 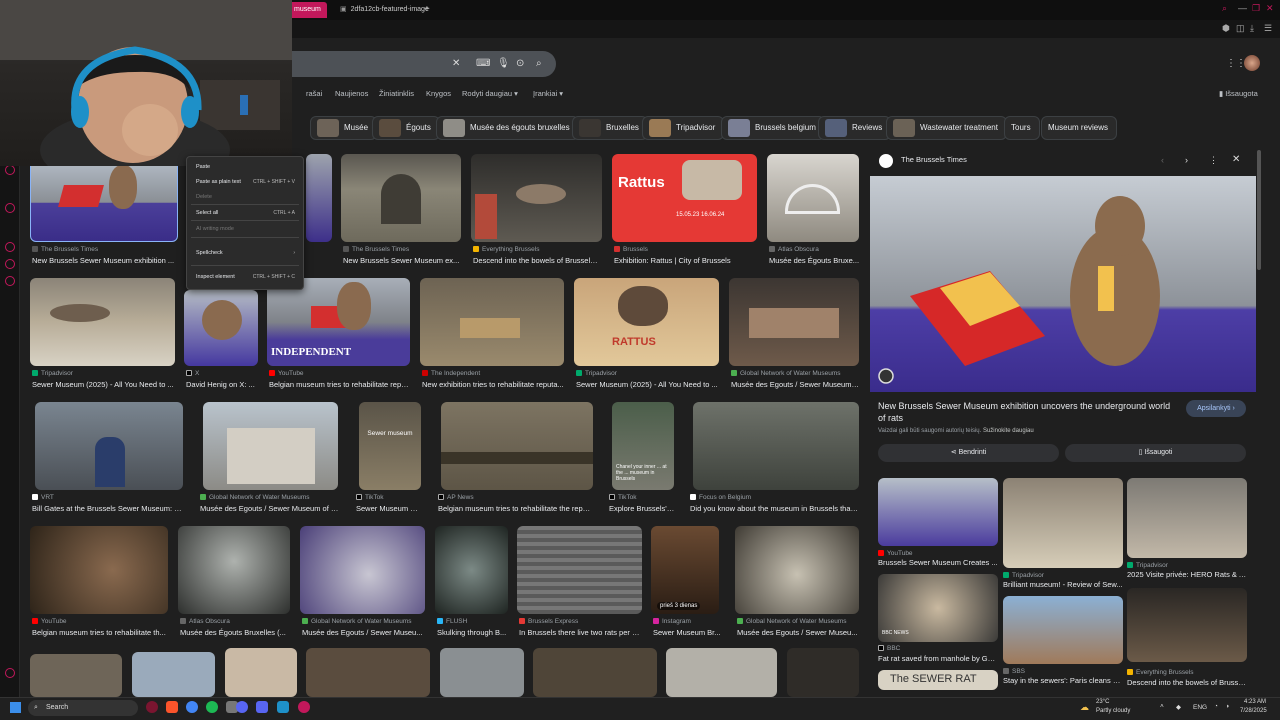 What do you see at coordinates (192, 707) in the screenshot?
I see `chrome-icon` at bounding box center [192, 707].